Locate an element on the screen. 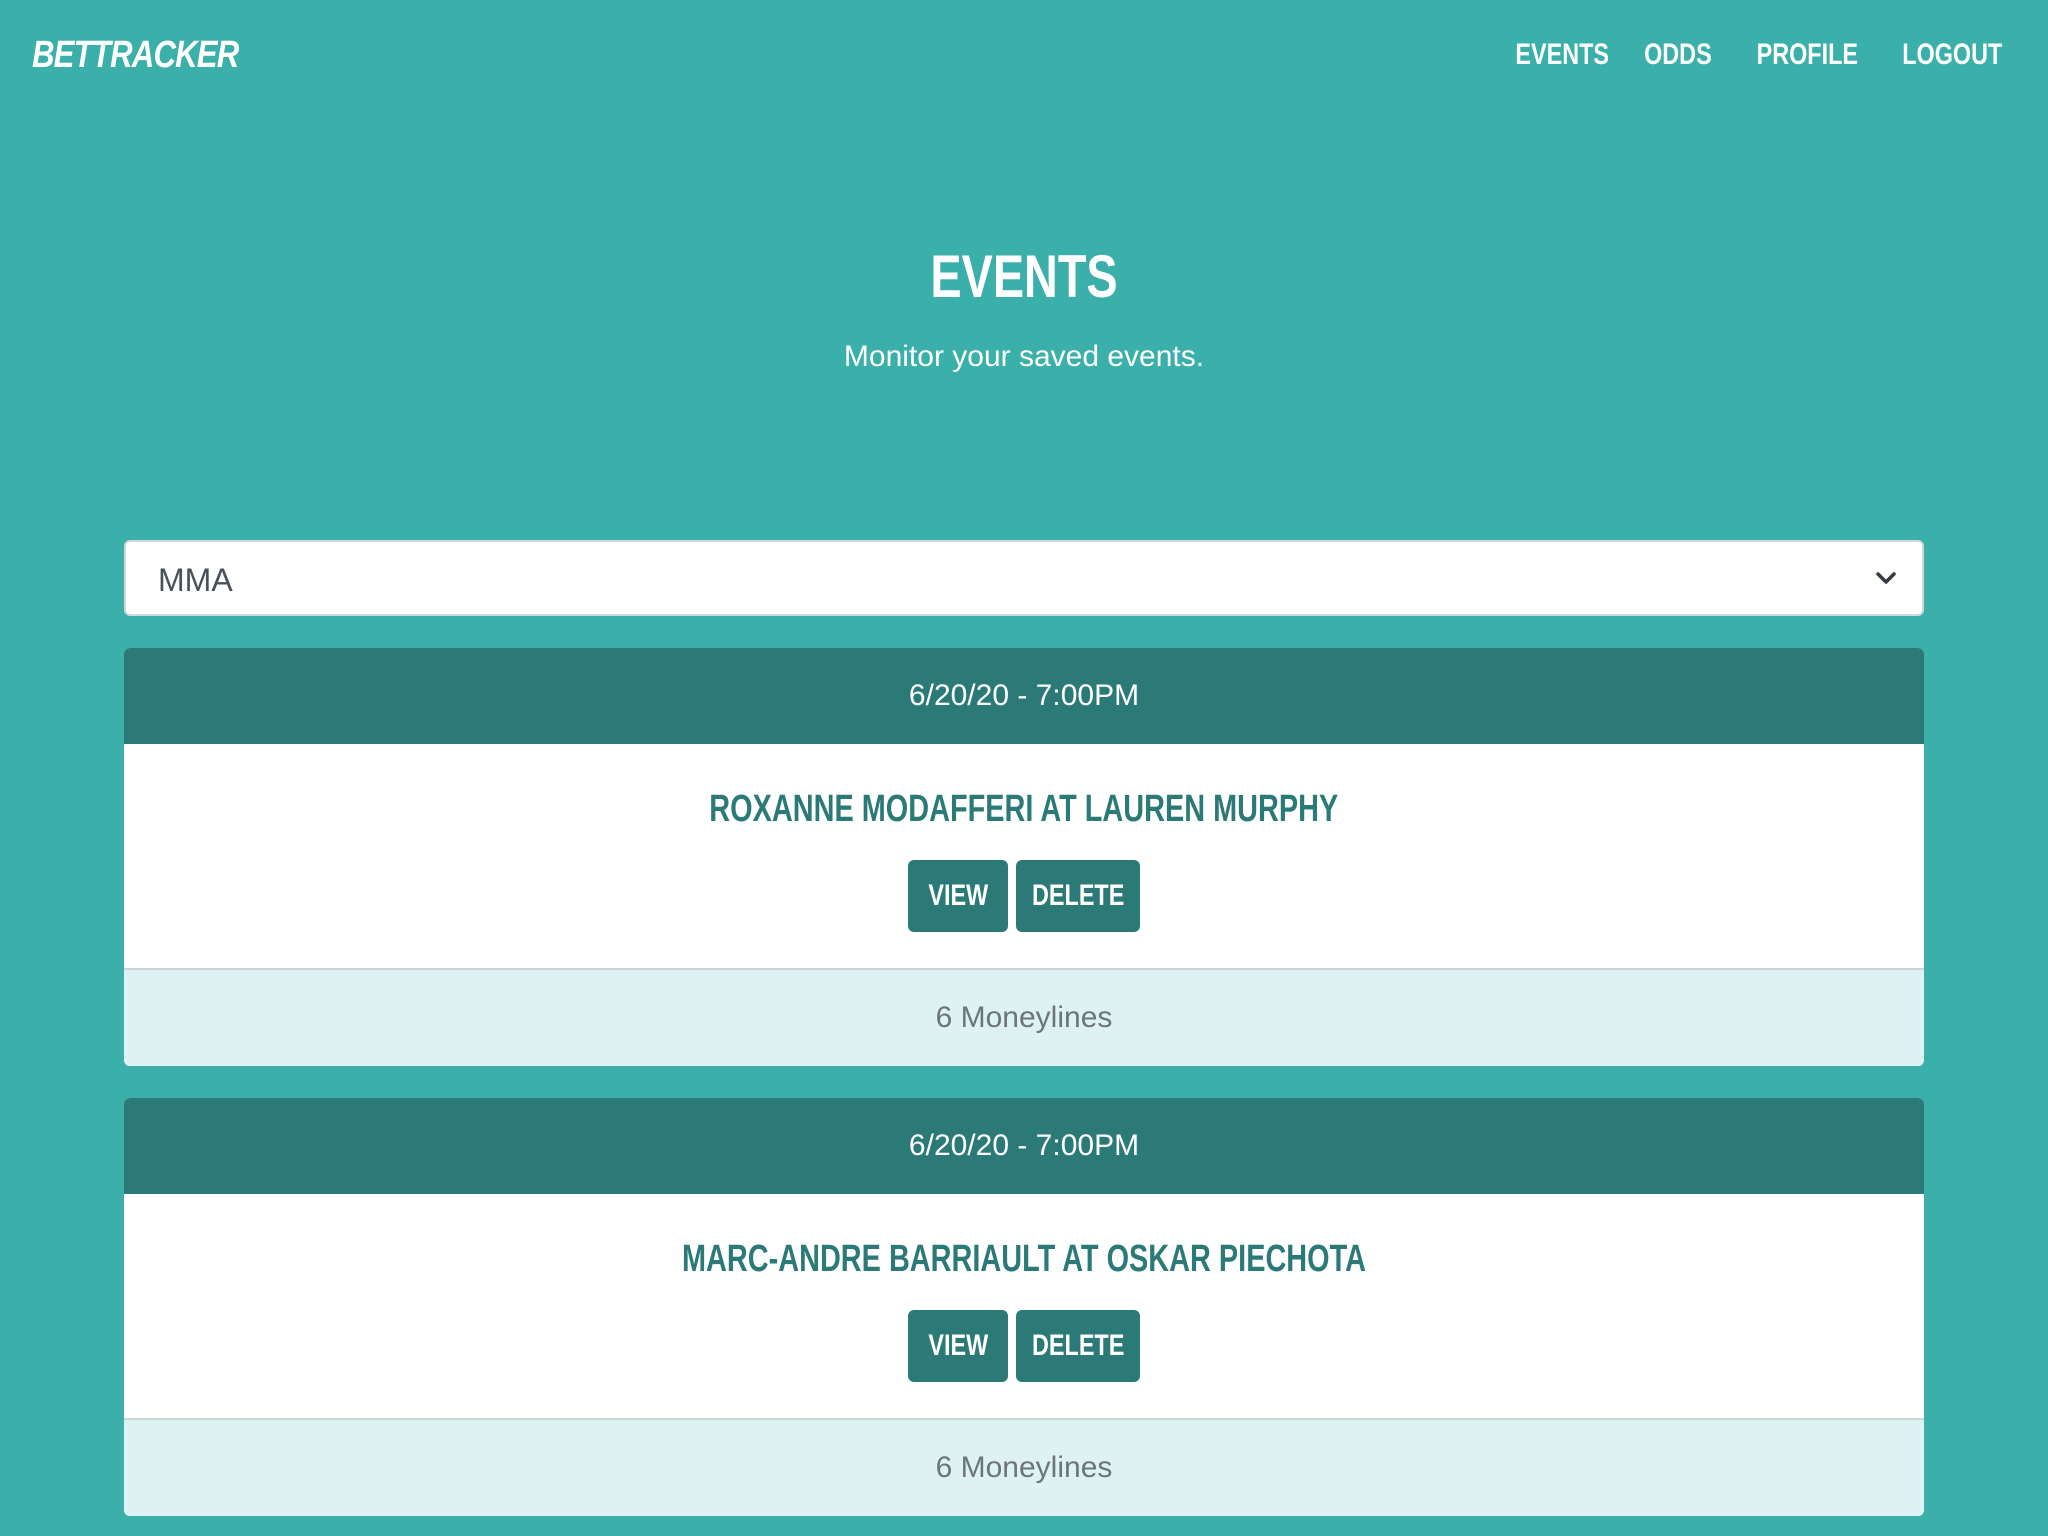  page-subtitle: Monitor your saved events. is located at coordinates (1024, 356).